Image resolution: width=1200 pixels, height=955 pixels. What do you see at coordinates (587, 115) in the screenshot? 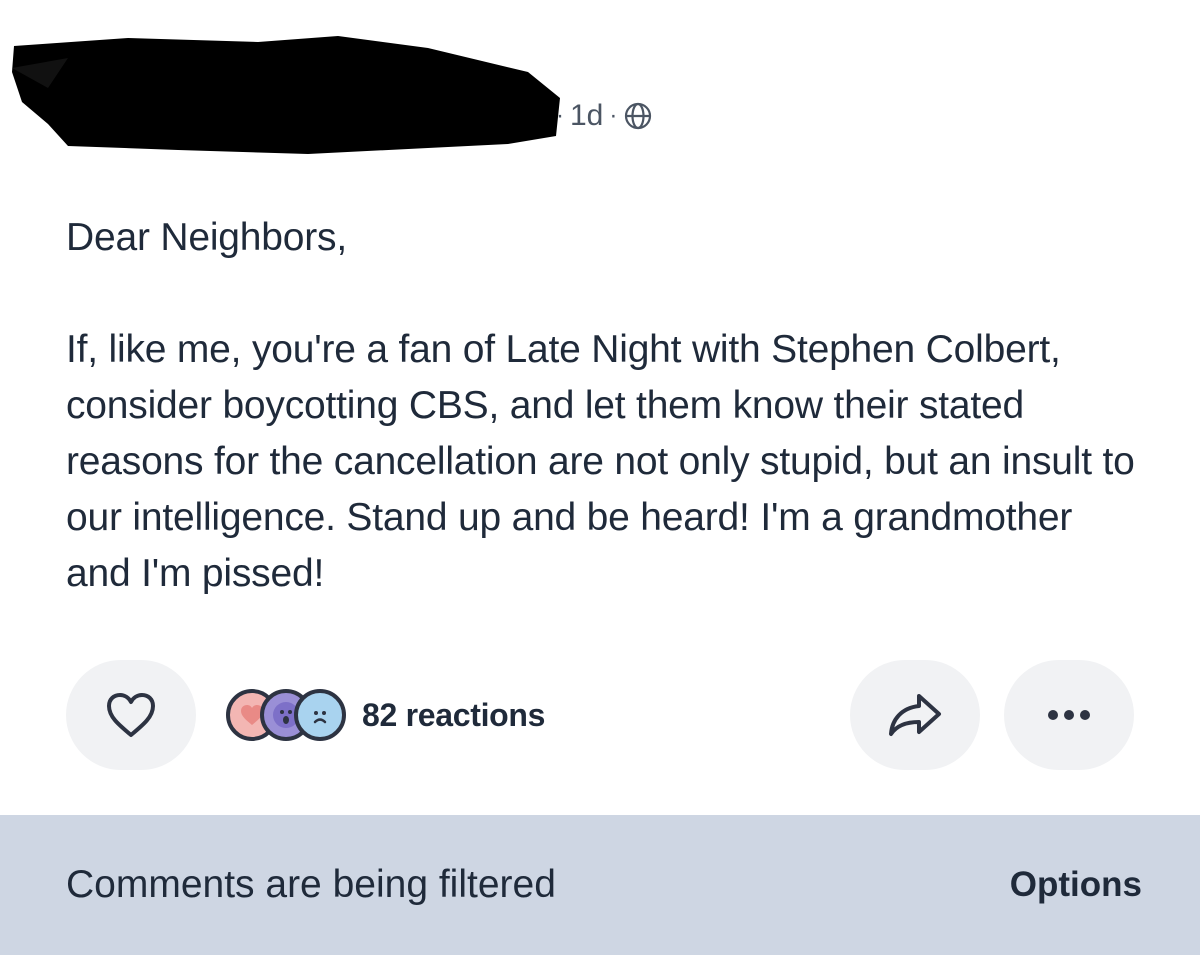
I see `post-timestamp: 1d` at bounding box center [587, 115].